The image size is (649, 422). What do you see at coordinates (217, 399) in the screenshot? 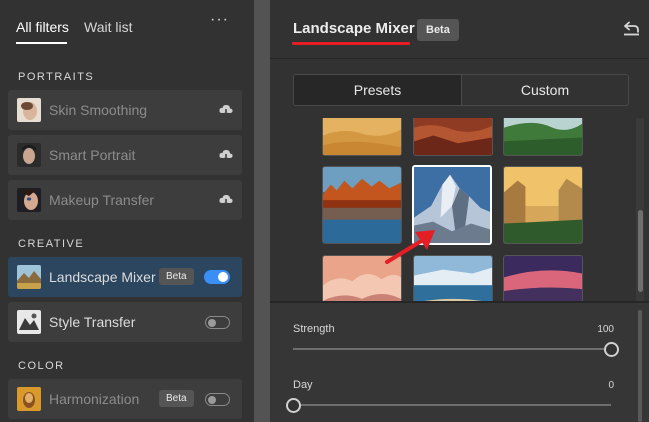
I see `harmonization-toggle` at bounding box center [217, 399].